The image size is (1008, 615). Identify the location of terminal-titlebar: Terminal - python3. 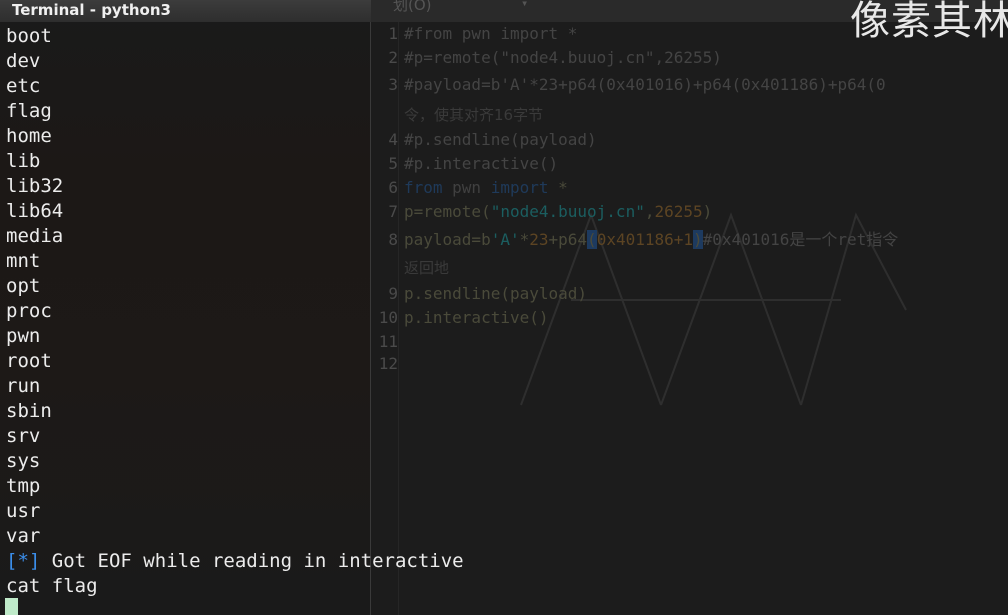
(185, 11).